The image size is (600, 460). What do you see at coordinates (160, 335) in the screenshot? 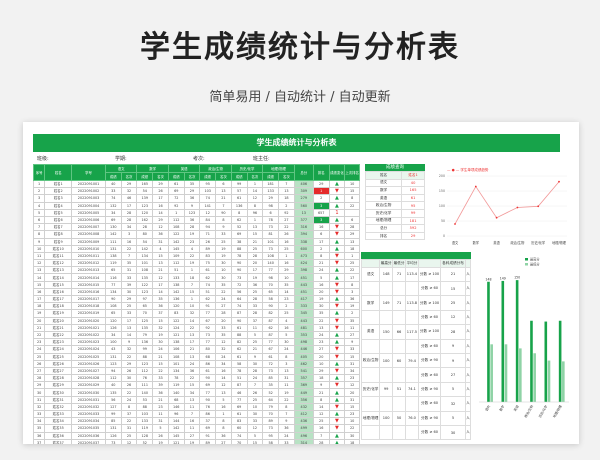
I see `table-cell: 19` at bounding box center [160, 335].